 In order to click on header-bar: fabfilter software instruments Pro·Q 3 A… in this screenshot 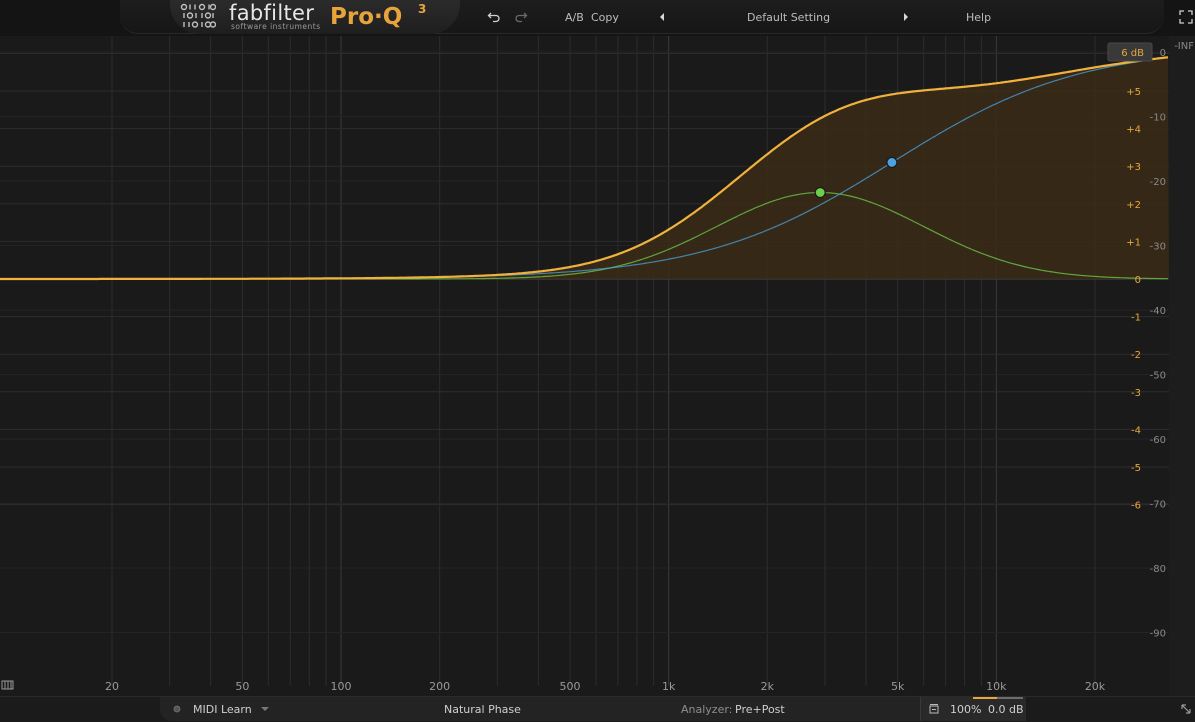, I will do `click(597, 18)`.